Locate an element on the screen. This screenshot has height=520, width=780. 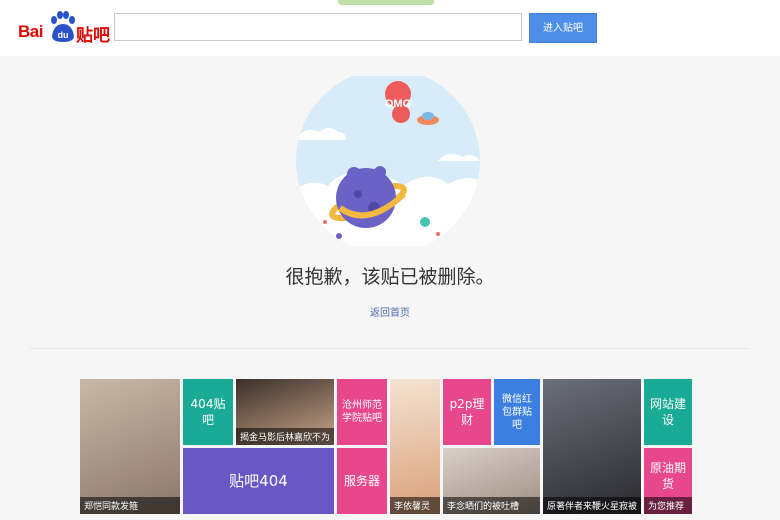
tile-label: 贴吧404 is located at coordinates (258, 481).